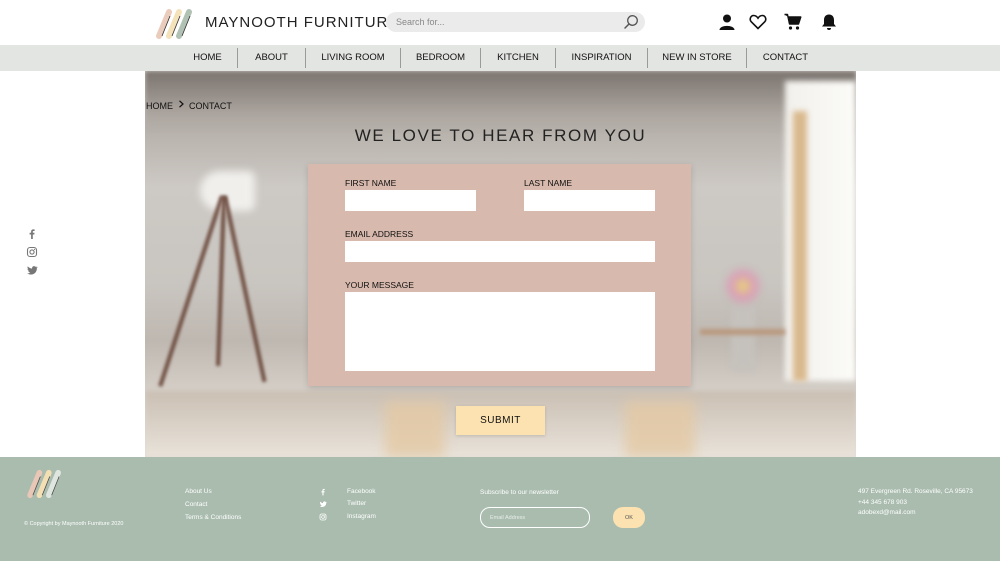 The image size is (1000, 561). I want to click on copyright-text: © Copyright by Maynooth Furniture 2020, so click(74, 524).